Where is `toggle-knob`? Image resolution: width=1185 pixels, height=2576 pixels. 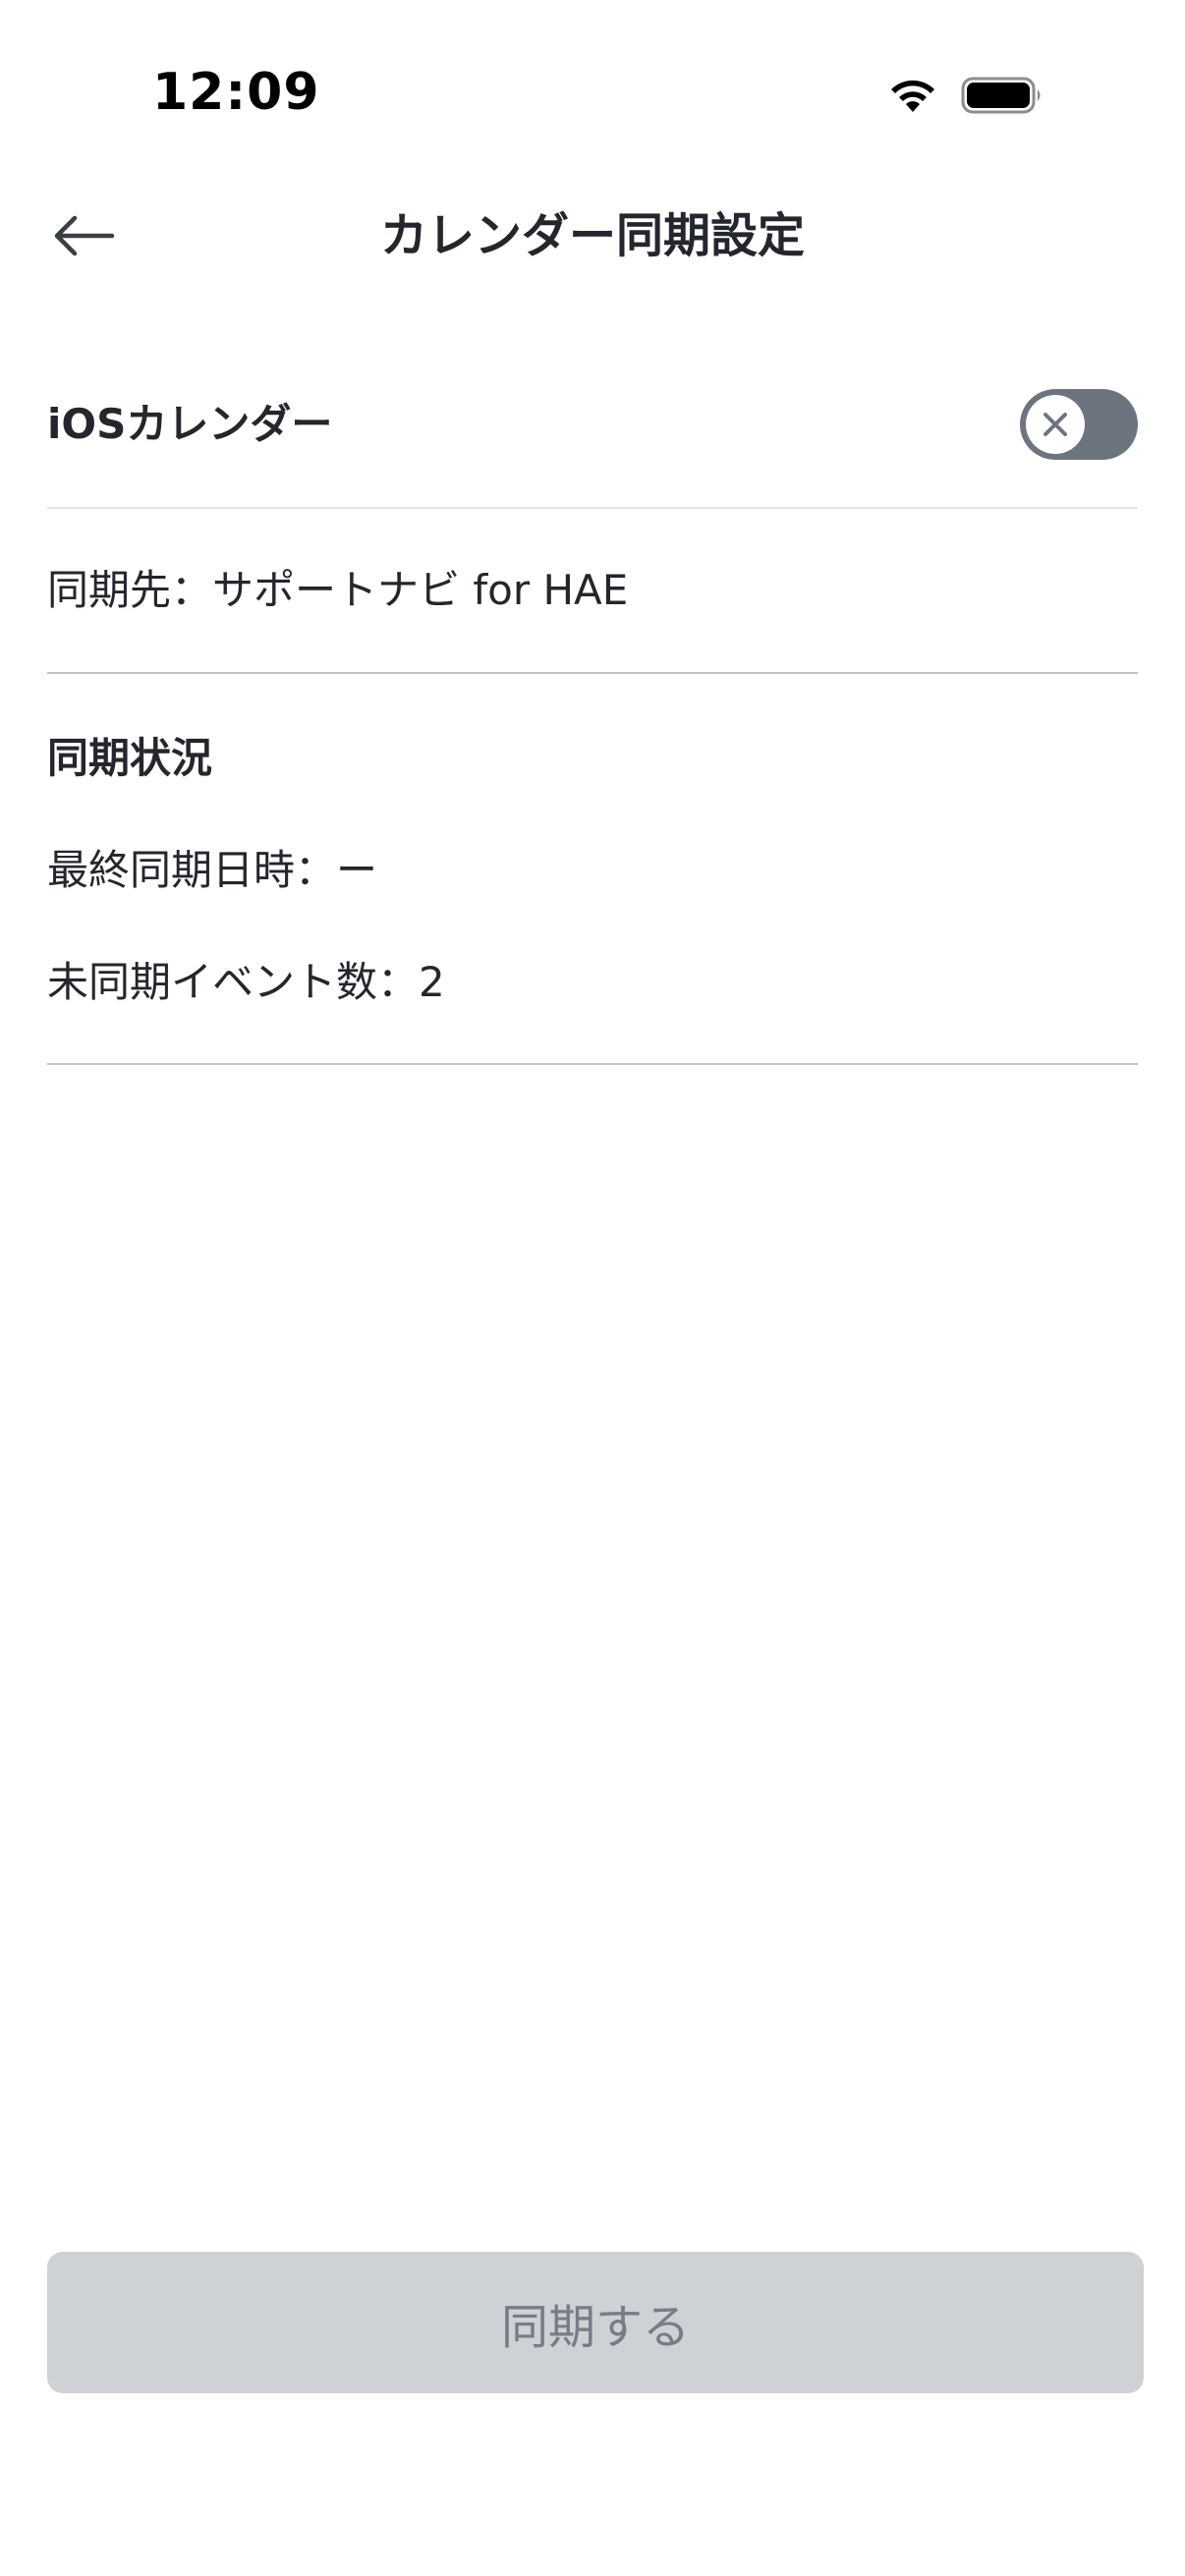
toggle-knob is located at coordinates (1056, 424).